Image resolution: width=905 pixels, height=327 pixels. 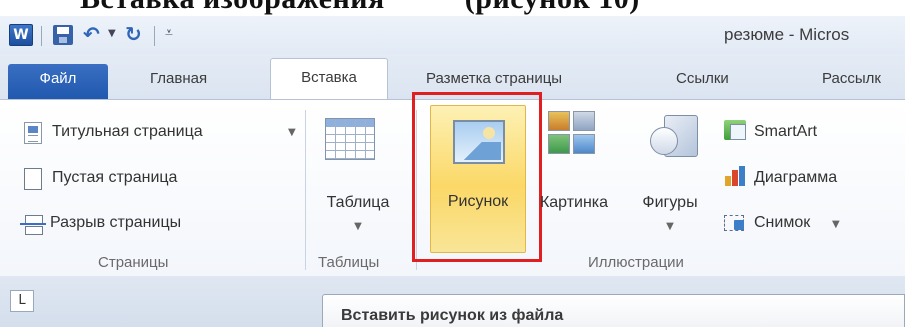 I want to click on screenshot-icon, so click(x=735, y=221).